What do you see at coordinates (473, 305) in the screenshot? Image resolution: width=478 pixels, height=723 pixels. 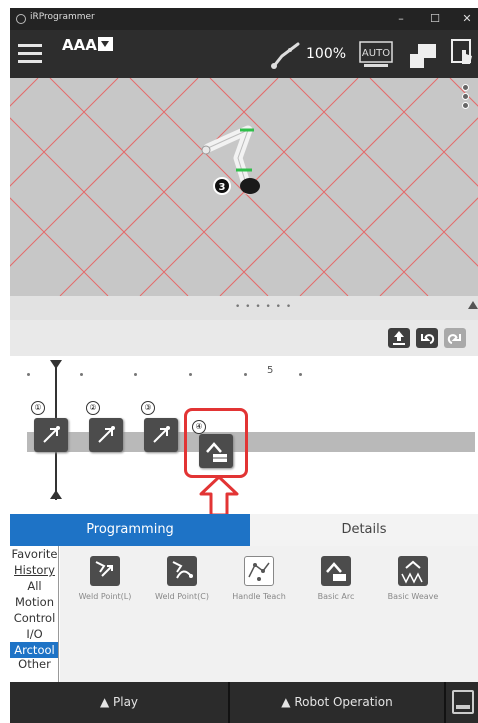 I see `collapse-up-icon` at bounding box center [473, 305].